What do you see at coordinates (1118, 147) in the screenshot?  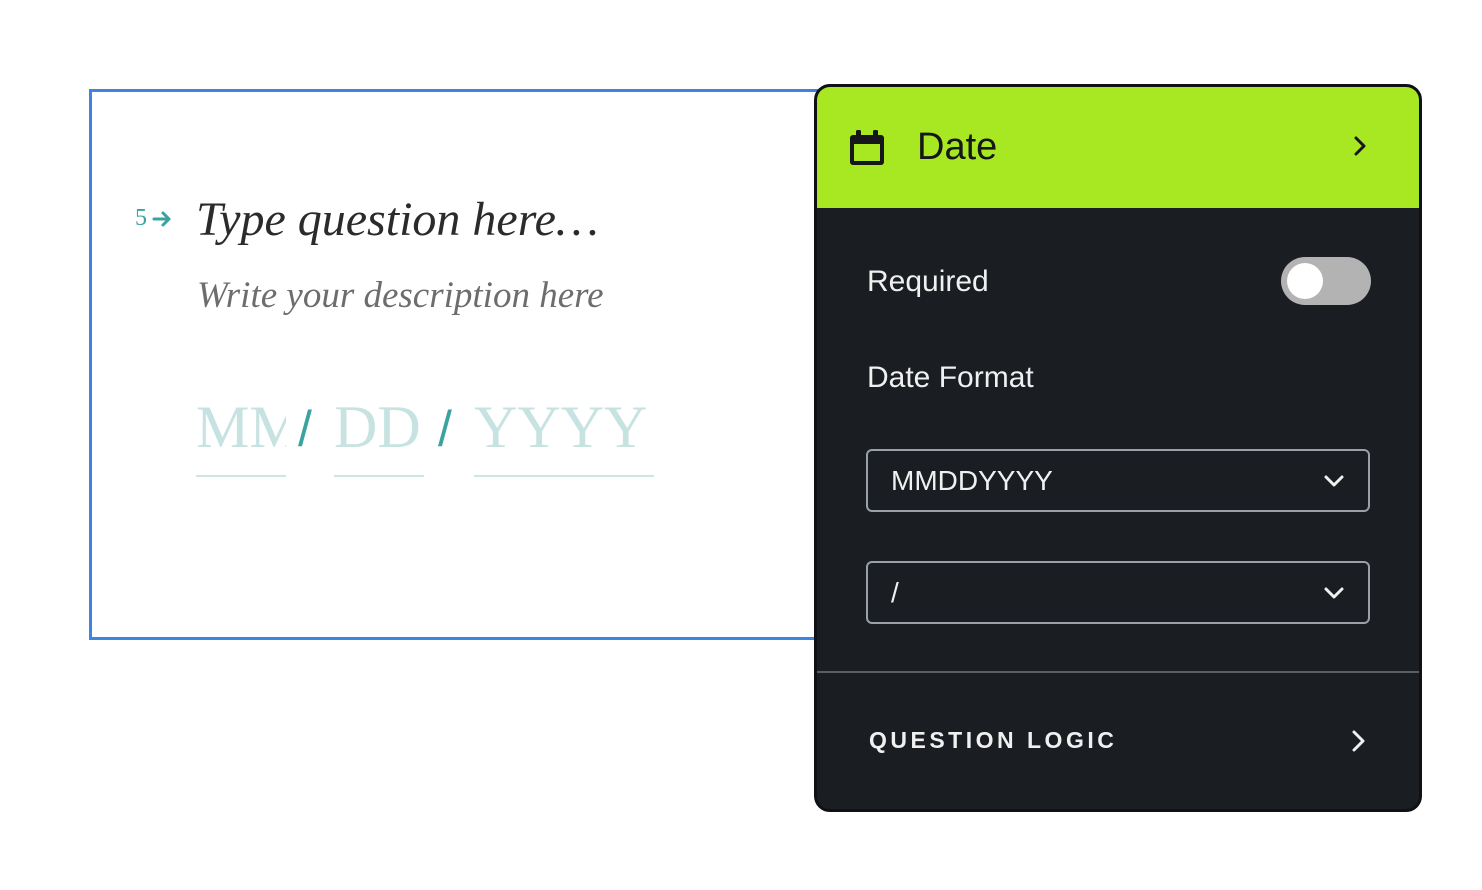 I see `question-type-selector: Date` at bounding box center [1118, 147].